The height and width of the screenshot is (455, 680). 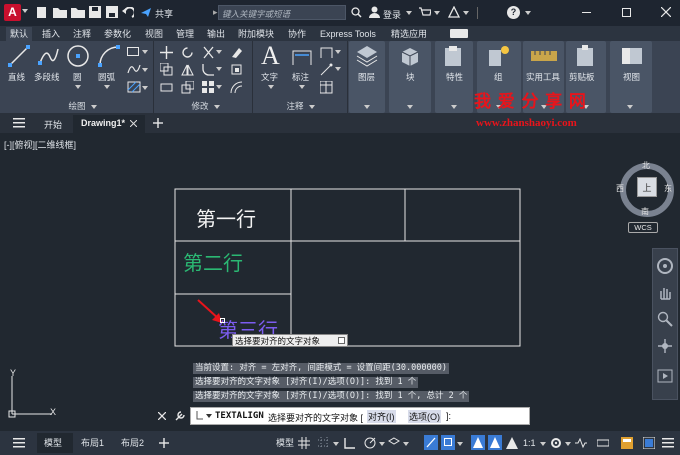 What do you see at coordinates (78, 87) in the screenshot?
I see `circle-chevron-icon` at bounding box center [78, 87].